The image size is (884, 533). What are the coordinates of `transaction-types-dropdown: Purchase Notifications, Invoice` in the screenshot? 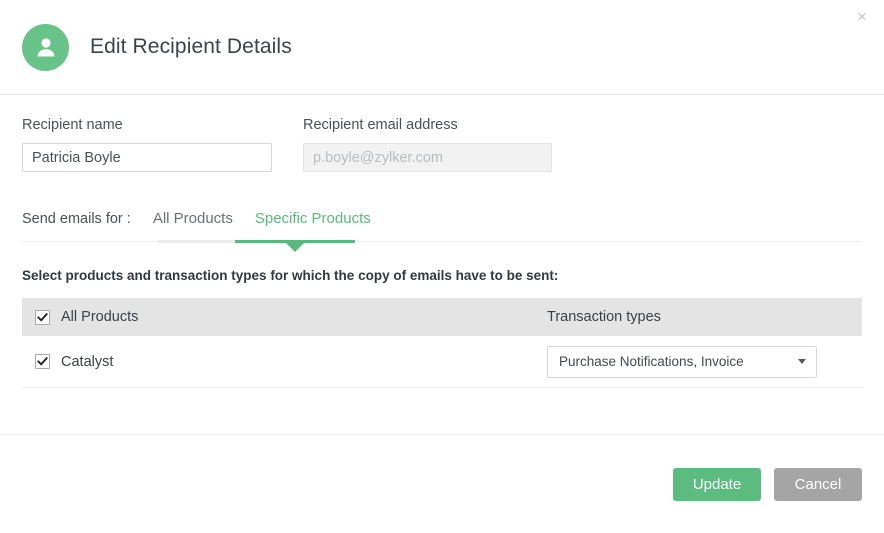 It's located at (682, 361).